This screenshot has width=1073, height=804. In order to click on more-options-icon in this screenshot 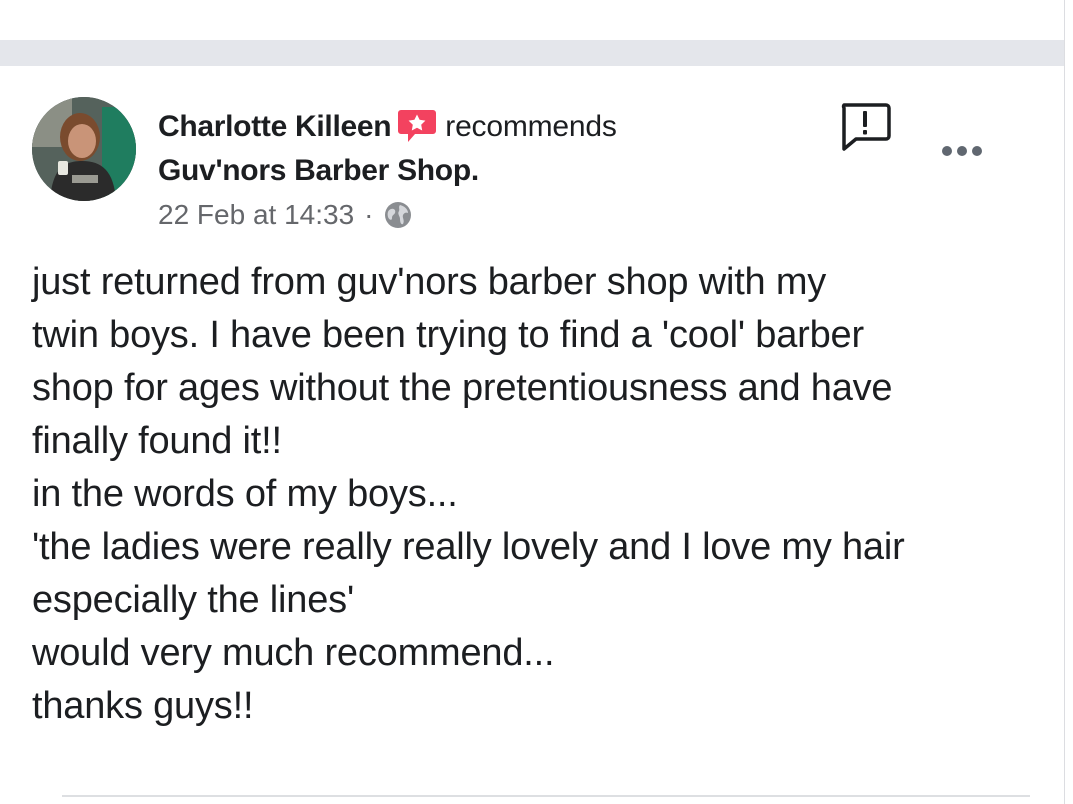, I will do `click(962, 151)`.